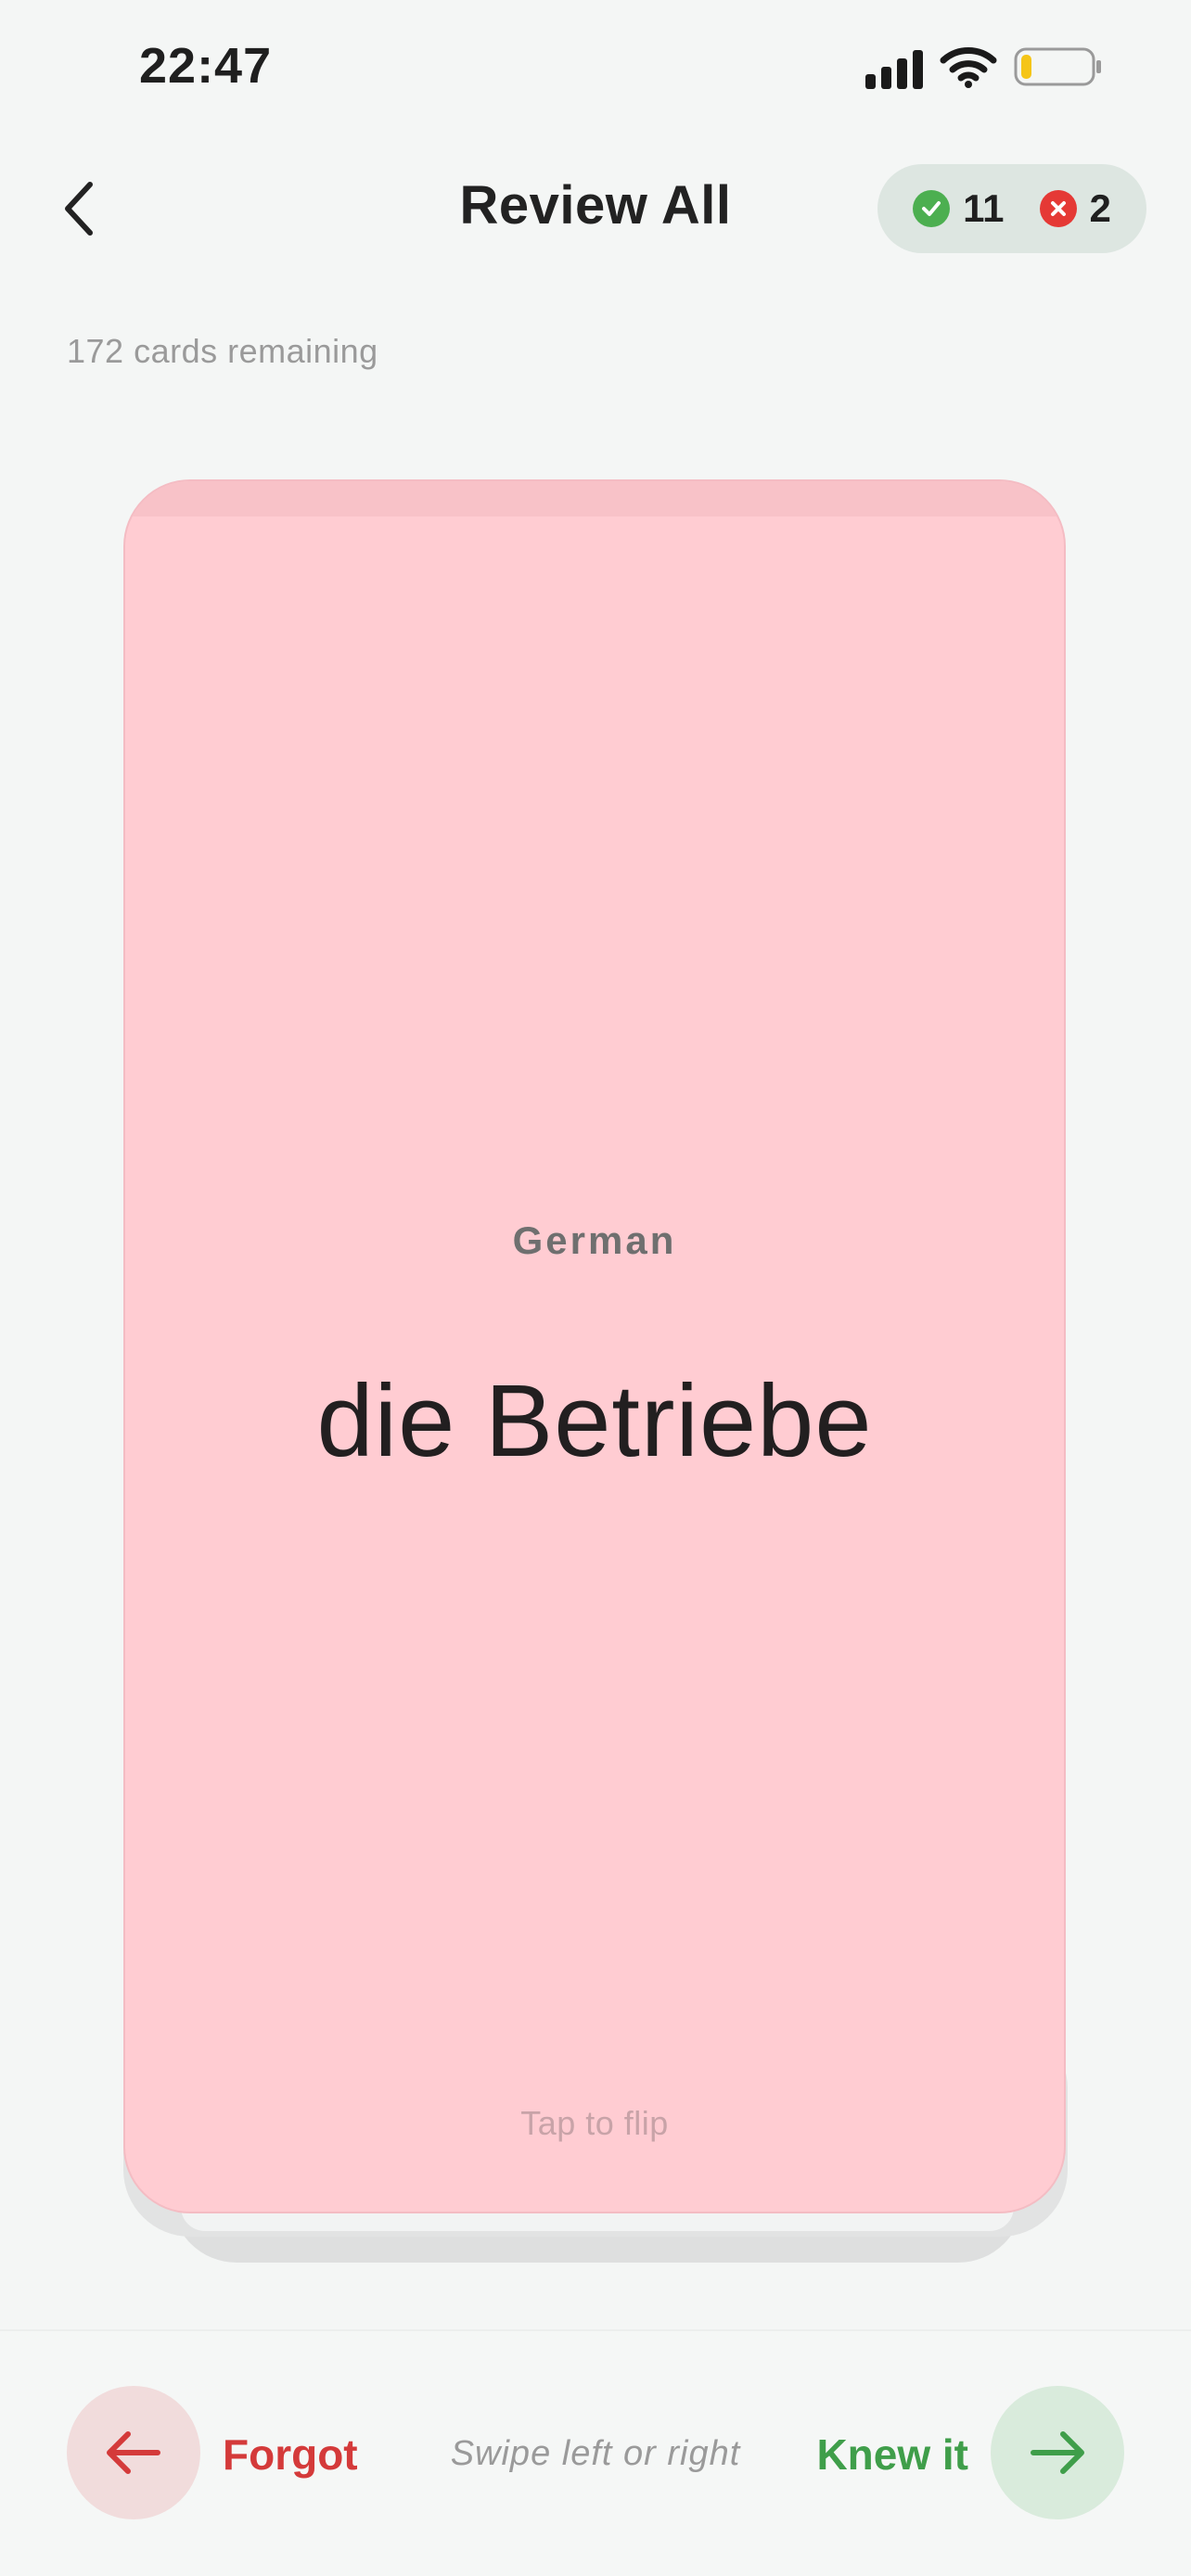 The width and height of the screenshot is (1191, 2576). I want to click on tap-to-flip-hint: Tap to flip, so click(594, 2123).